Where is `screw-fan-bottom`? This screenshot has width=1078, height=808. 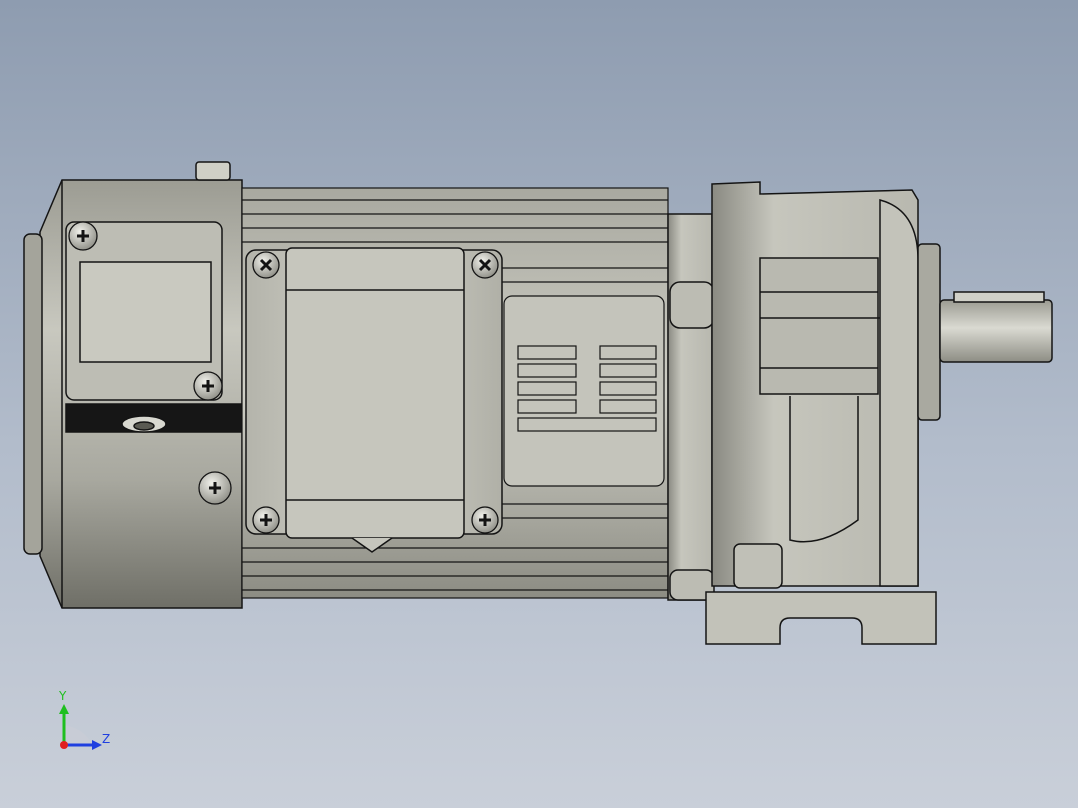
screw-fan-bottom is located at coordinates (208, 386).